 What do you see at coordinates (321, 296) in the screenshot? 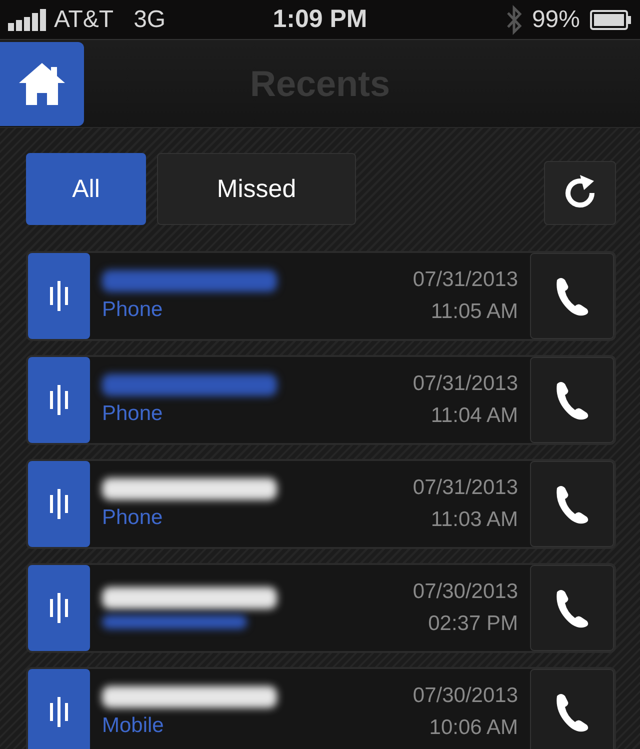
I see `call-row: Phone 07/31/2013 11:05 AM` at bounding box center [321, 296].